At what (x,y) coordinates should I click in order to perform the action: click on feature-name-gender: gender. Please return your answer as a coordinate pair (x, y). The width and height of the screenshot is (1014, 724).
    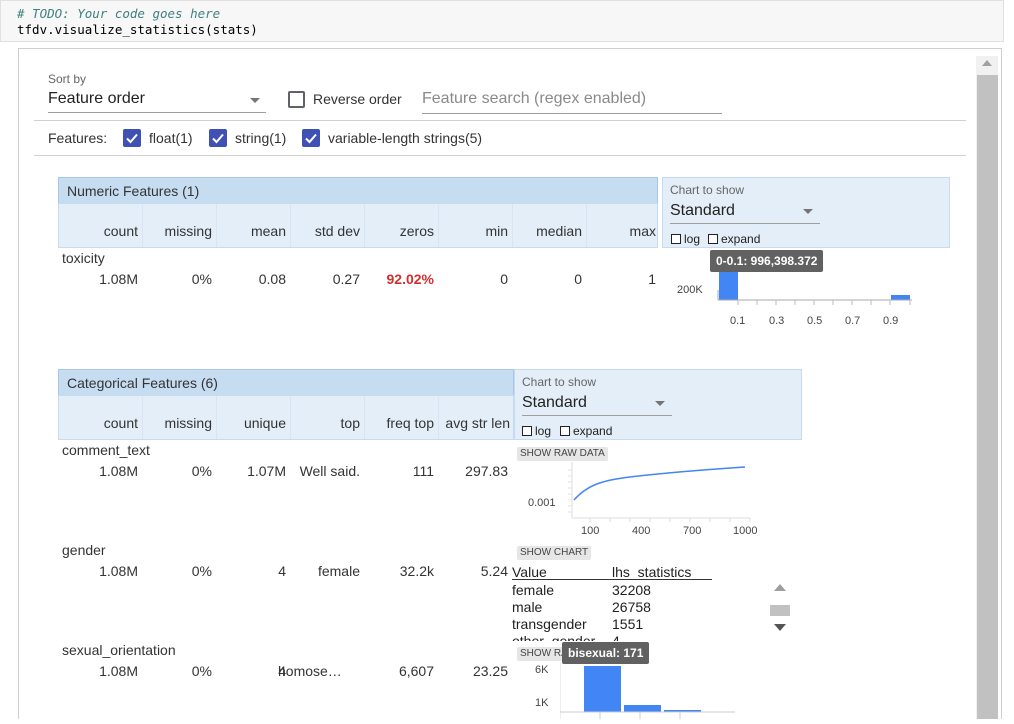
    Looking at the image, I should click on (84, 550).